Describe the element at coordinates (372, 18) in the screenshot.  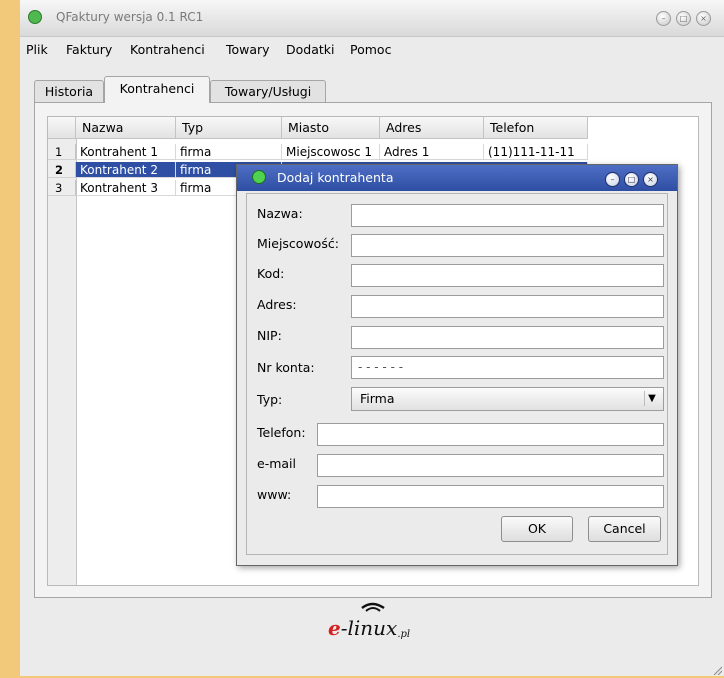
I see `main-titlebar: QFaktury wersja 0.1 RC1 – □ ×` at that location.